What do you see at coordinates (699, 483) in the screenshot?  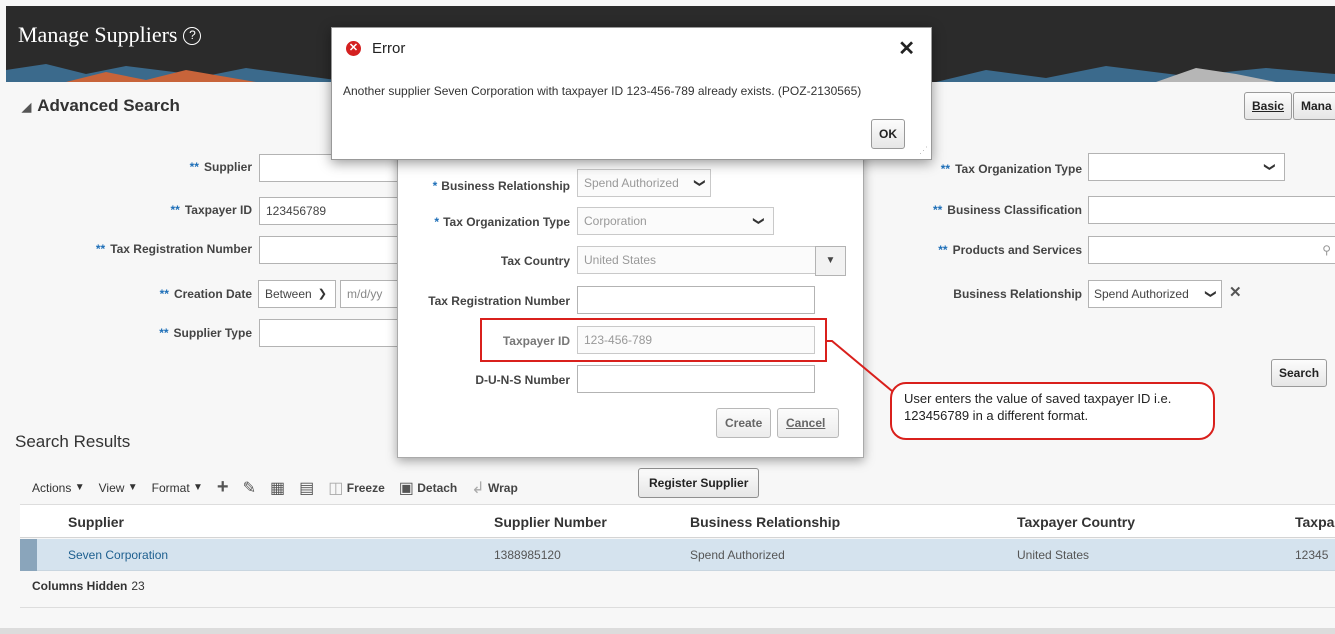 I see `register-supplier-button: Register Supplier` at bounding box center [699, 483].